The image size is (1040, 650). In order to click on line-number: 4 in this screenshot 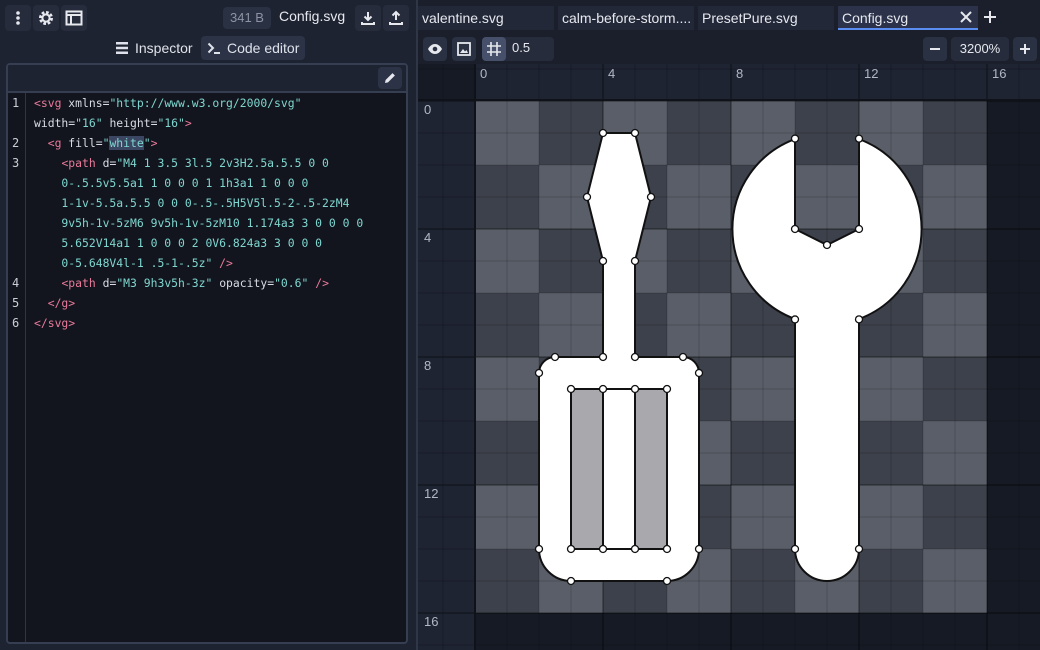, I will do `click(16, 283)`.